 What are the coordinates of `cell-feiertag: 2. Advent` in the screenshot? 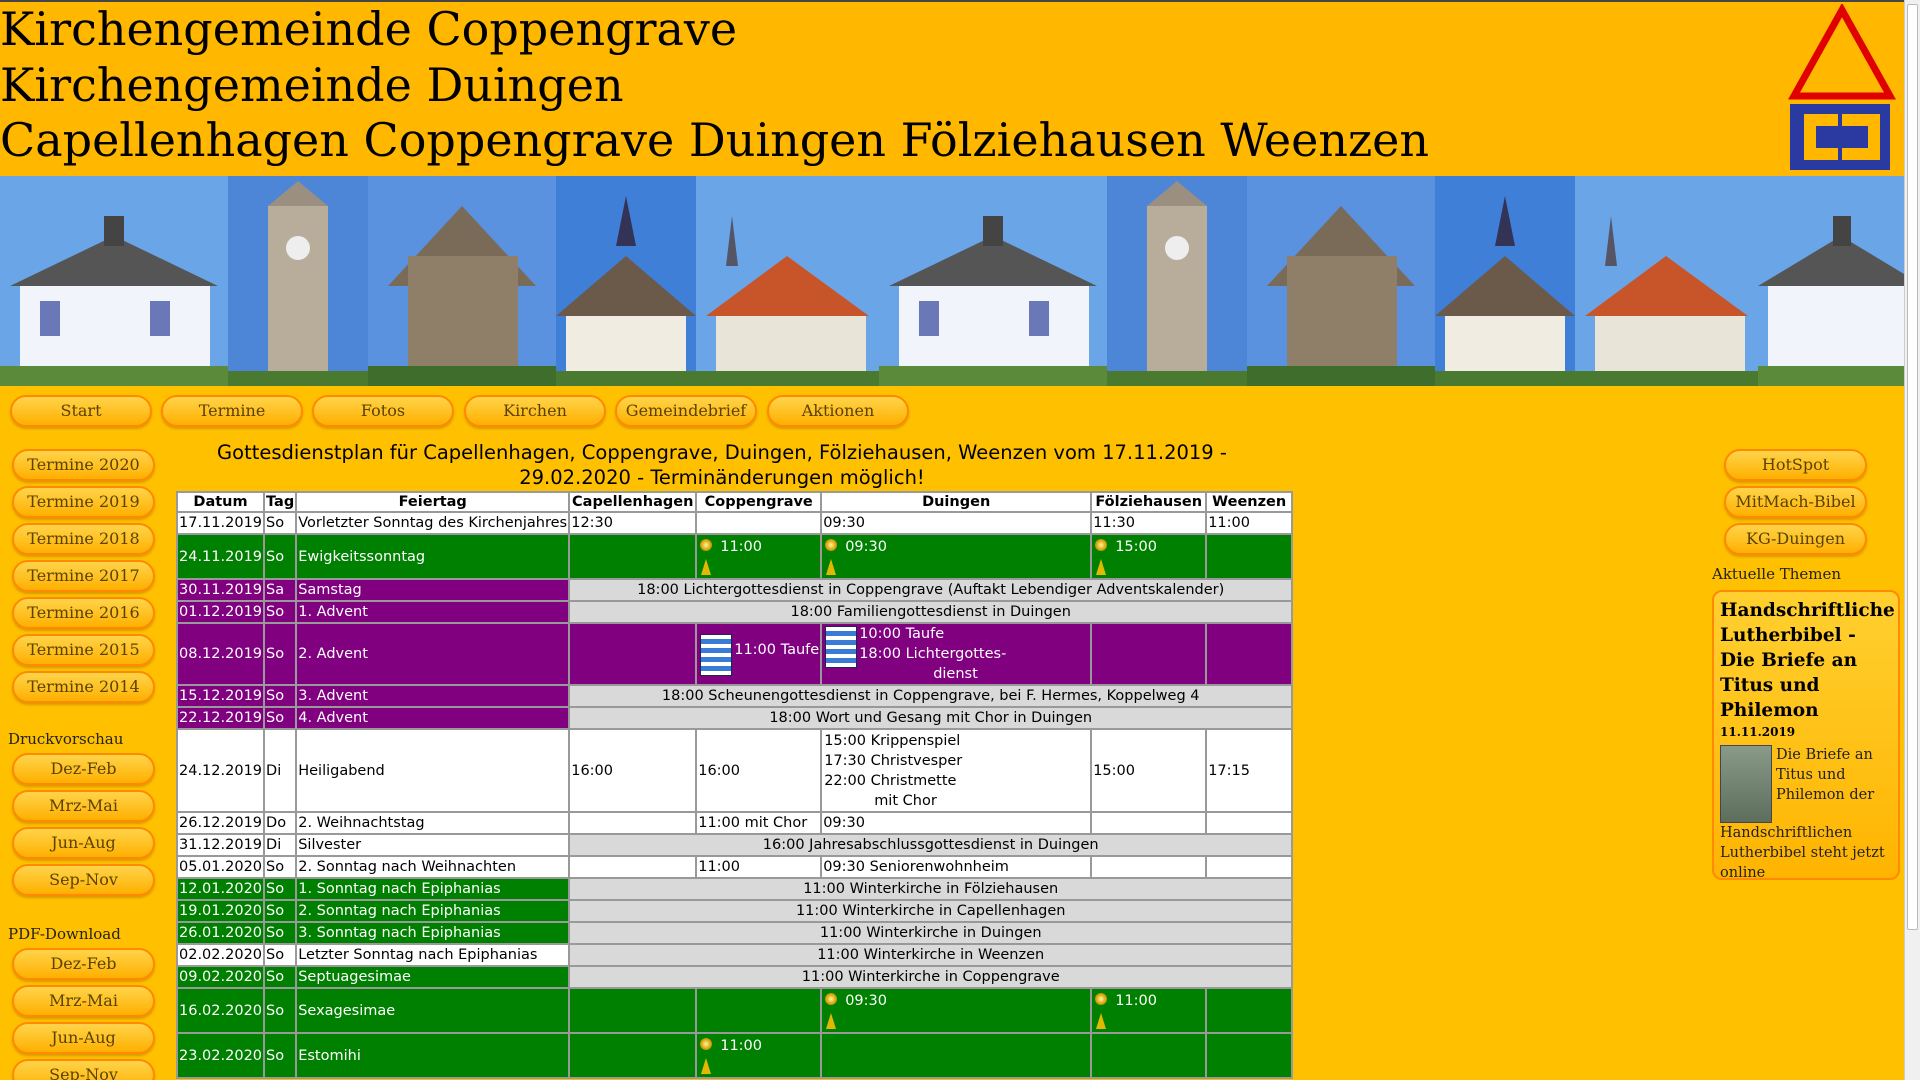 It's located at (433, 654).